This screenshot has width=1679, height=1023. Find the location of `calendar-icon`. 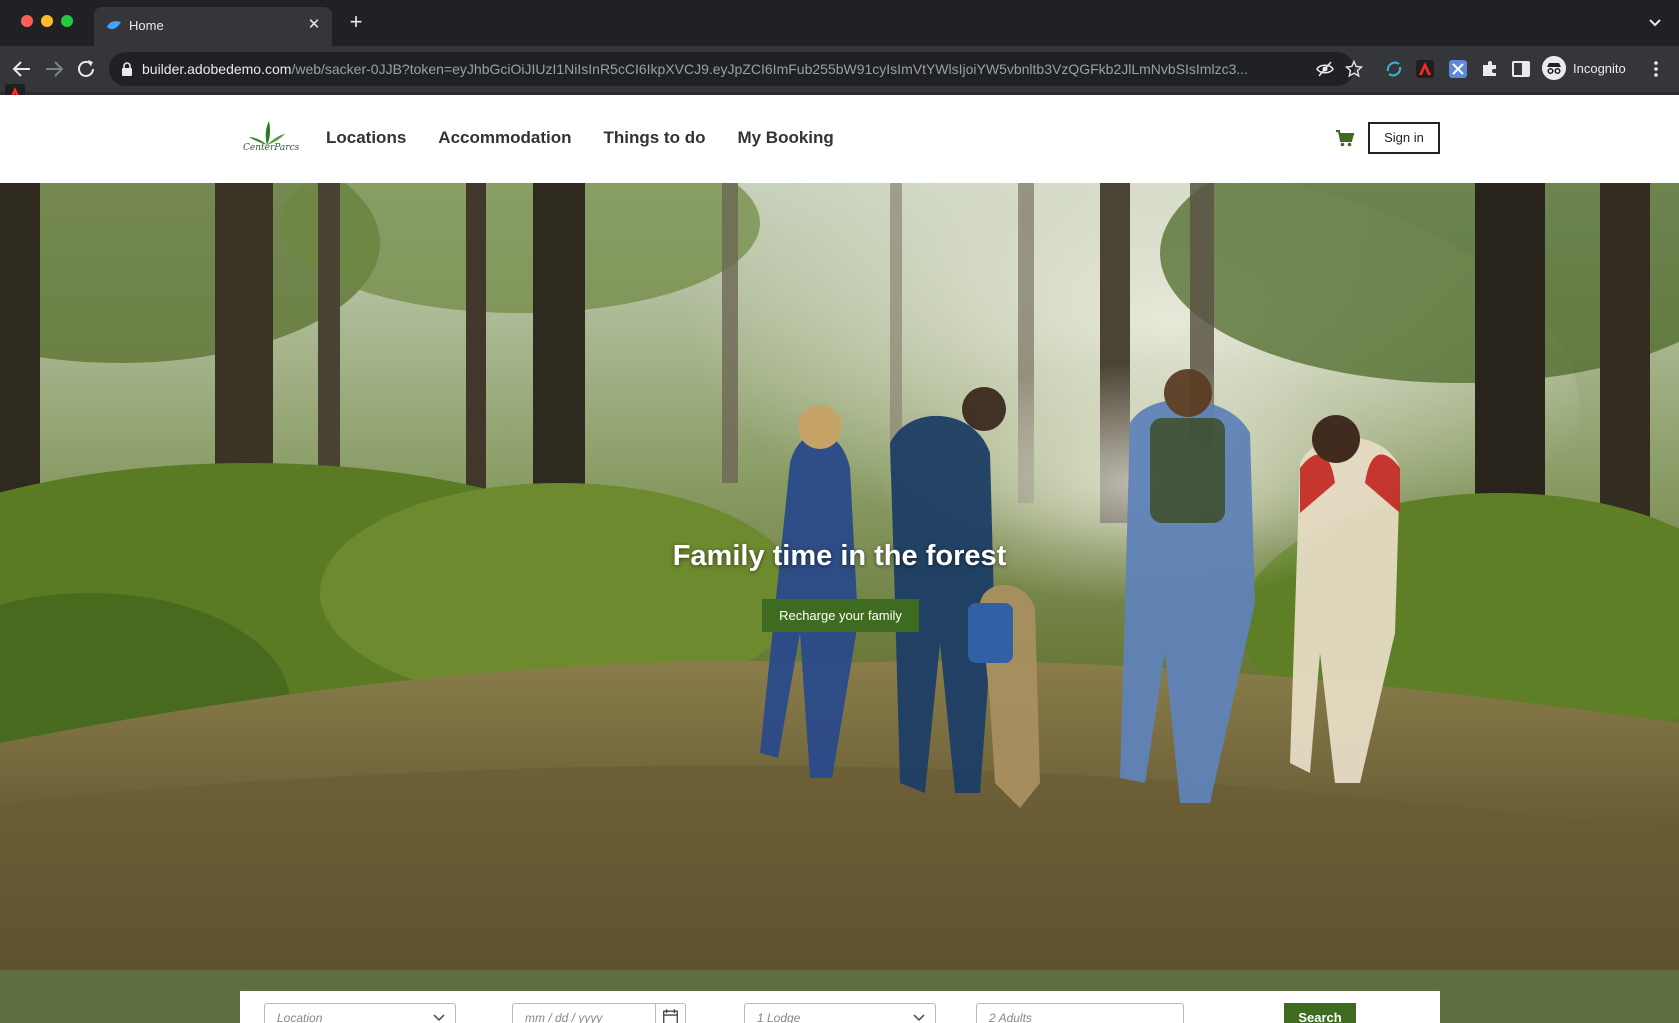

calendar-icon is located at coordinates (670, 1013).